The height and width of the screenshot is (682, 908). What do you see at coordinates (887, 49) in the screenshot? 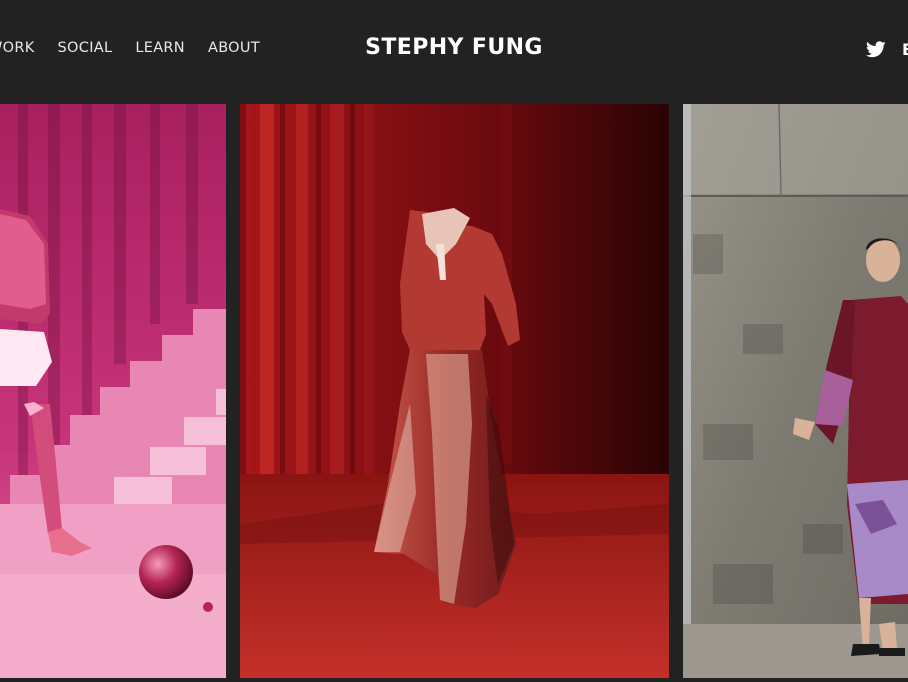
I see `social-links: B` at bounding box center [887, 49].